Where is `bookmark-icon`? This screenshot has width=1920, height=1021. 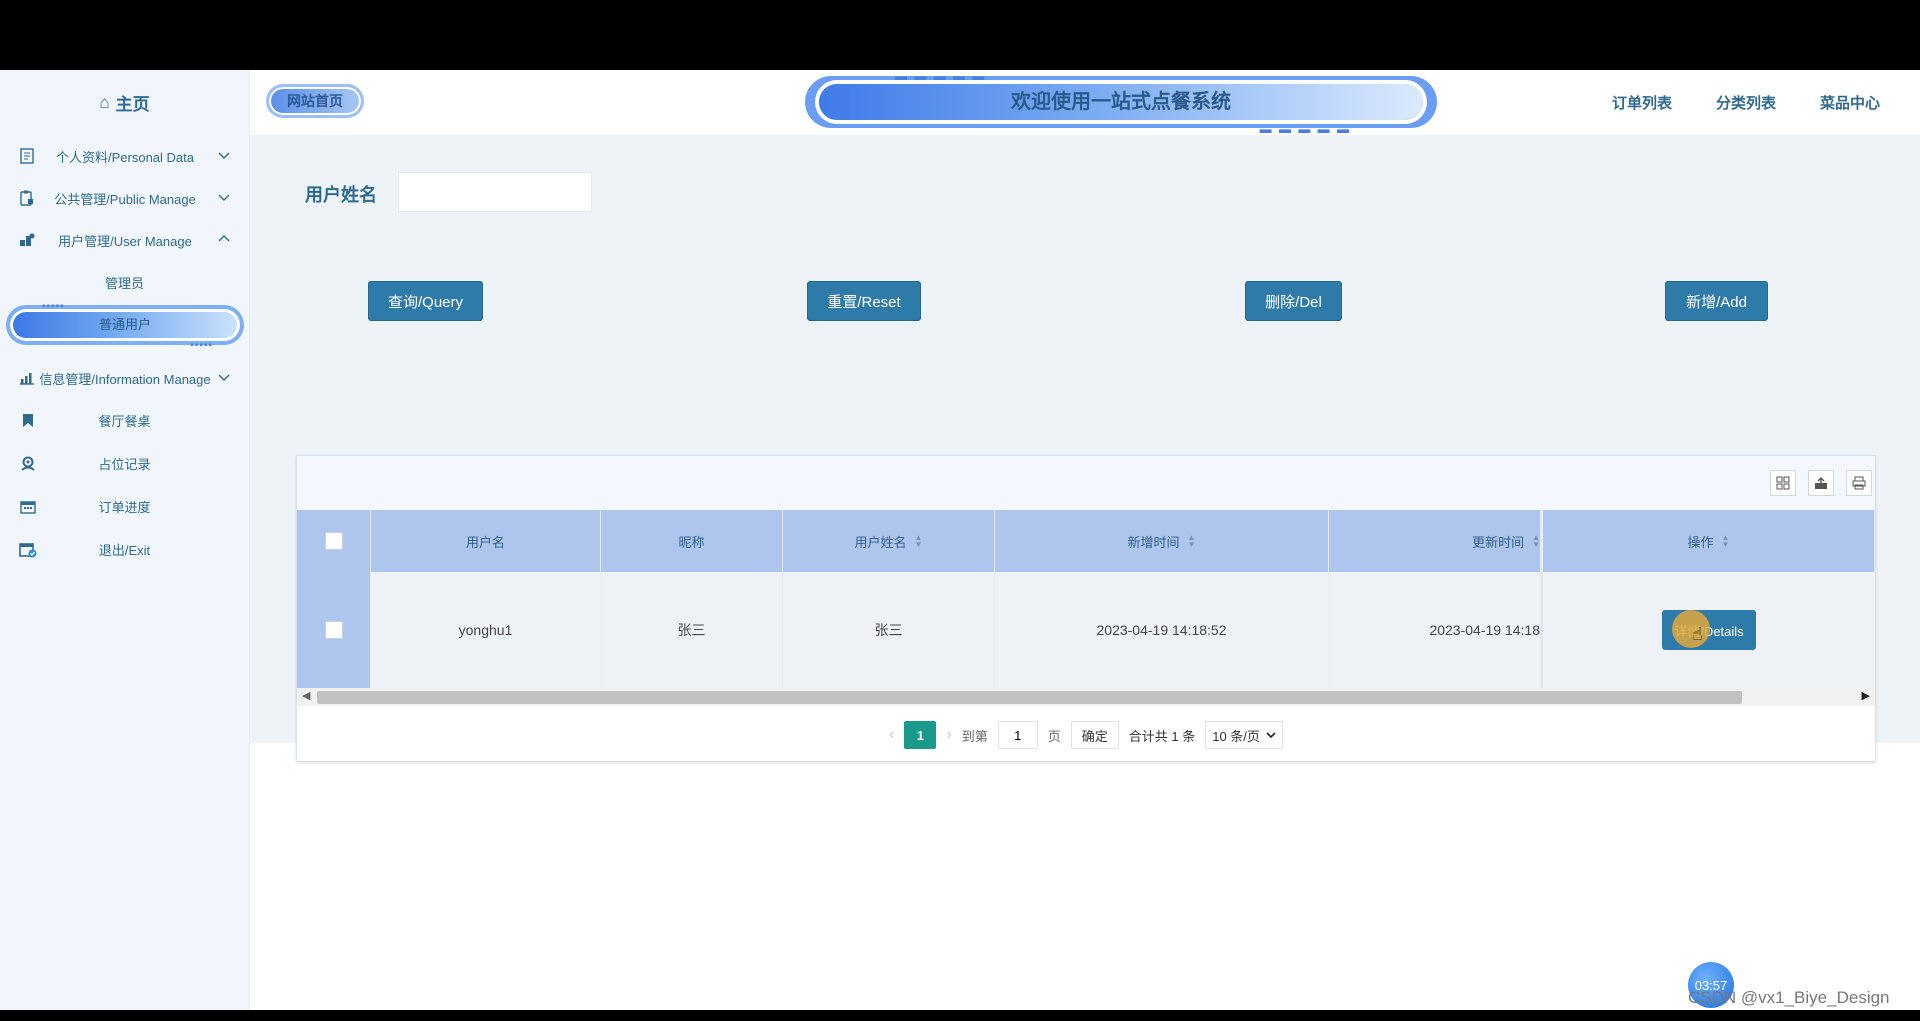
bookmark-icon is located at coordinates (28, 421).